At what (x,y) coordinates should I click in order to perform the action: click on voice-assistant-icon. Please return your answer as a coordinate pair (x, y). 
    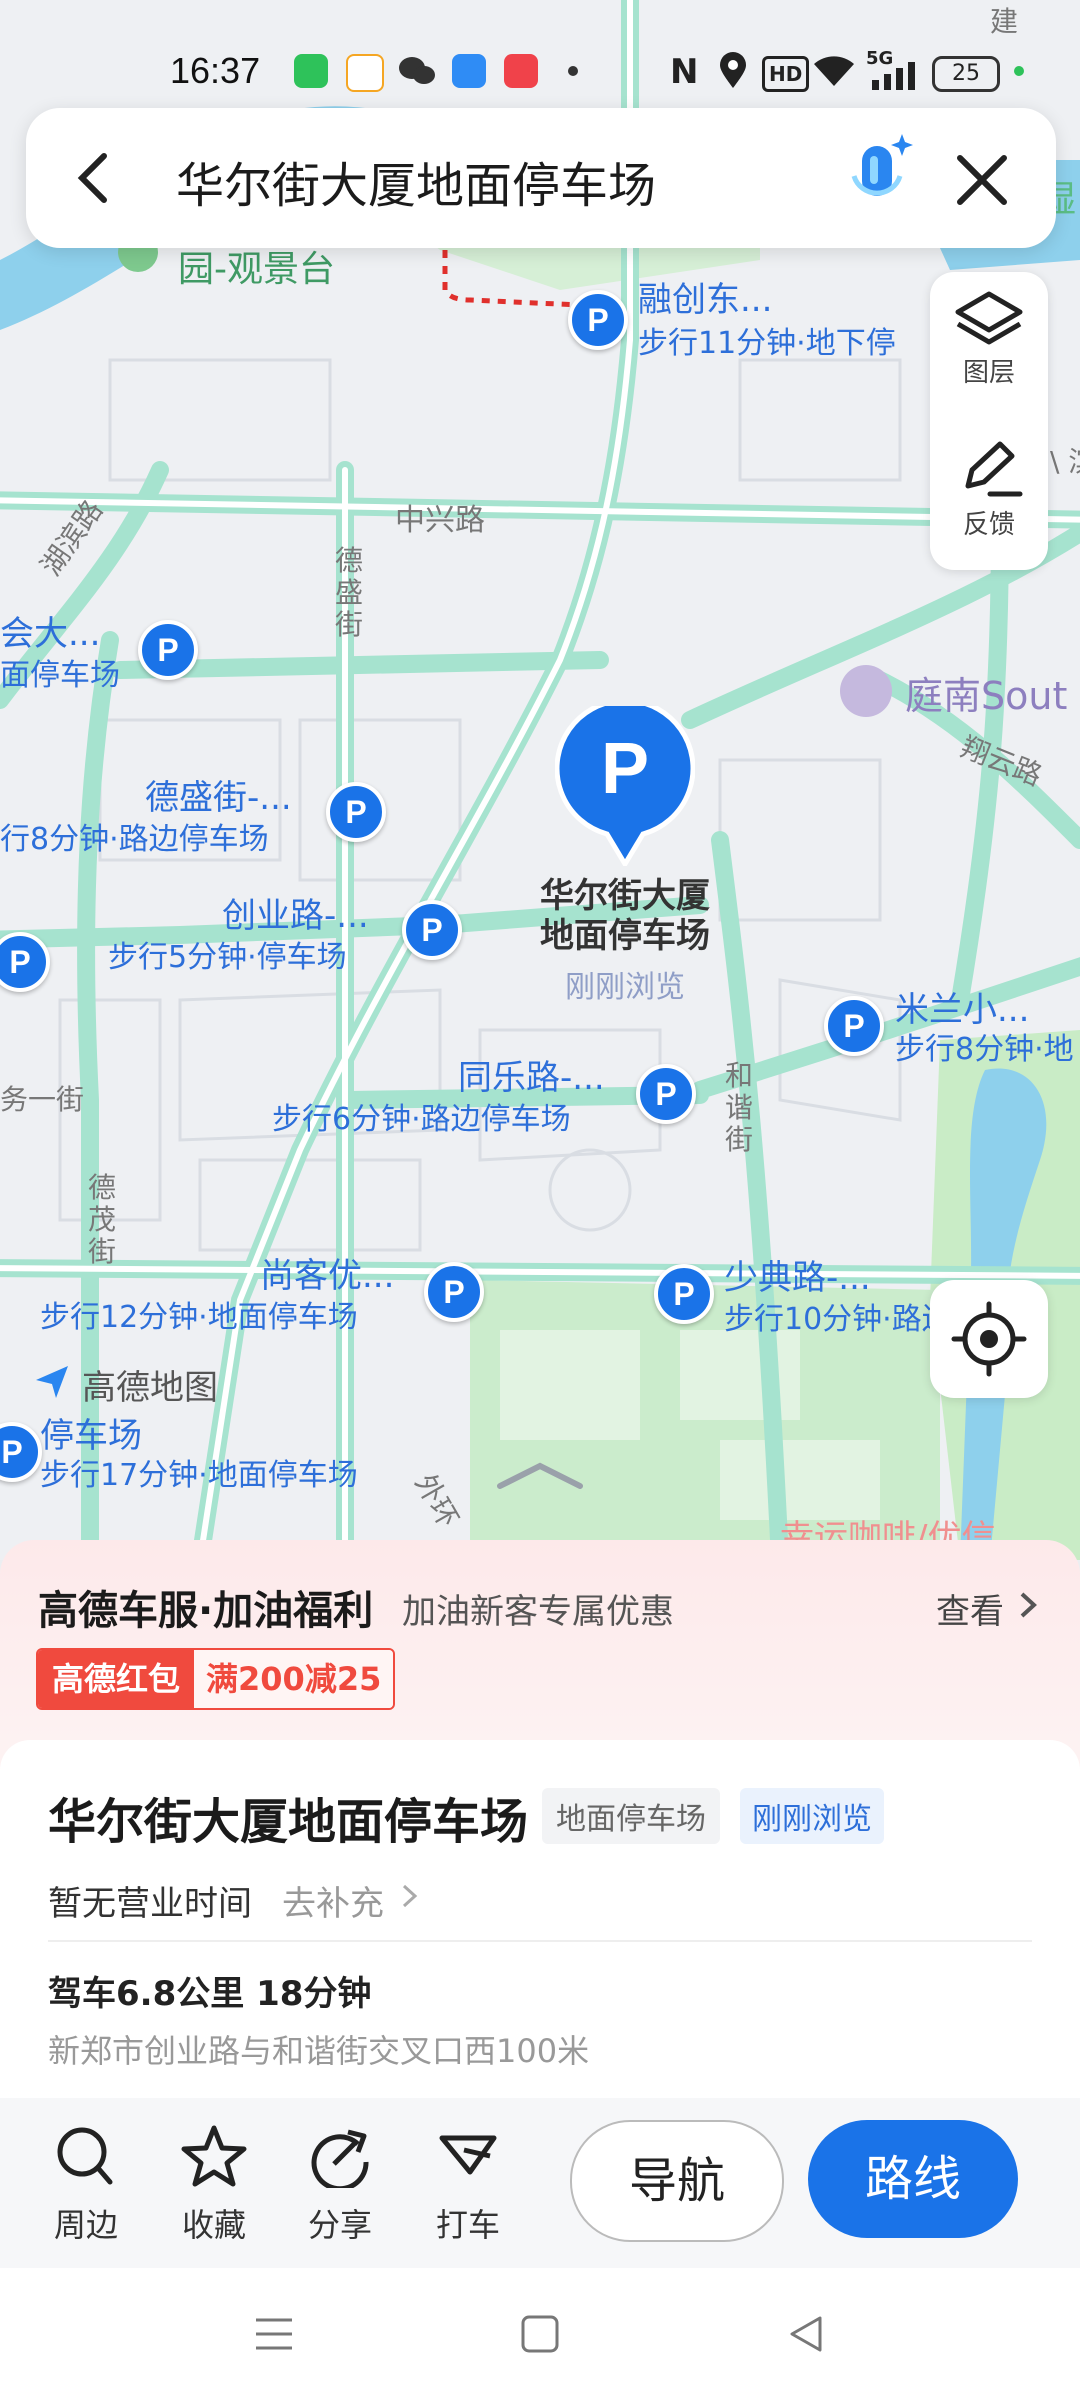
    Looking at the image, I should click on (880, 178).